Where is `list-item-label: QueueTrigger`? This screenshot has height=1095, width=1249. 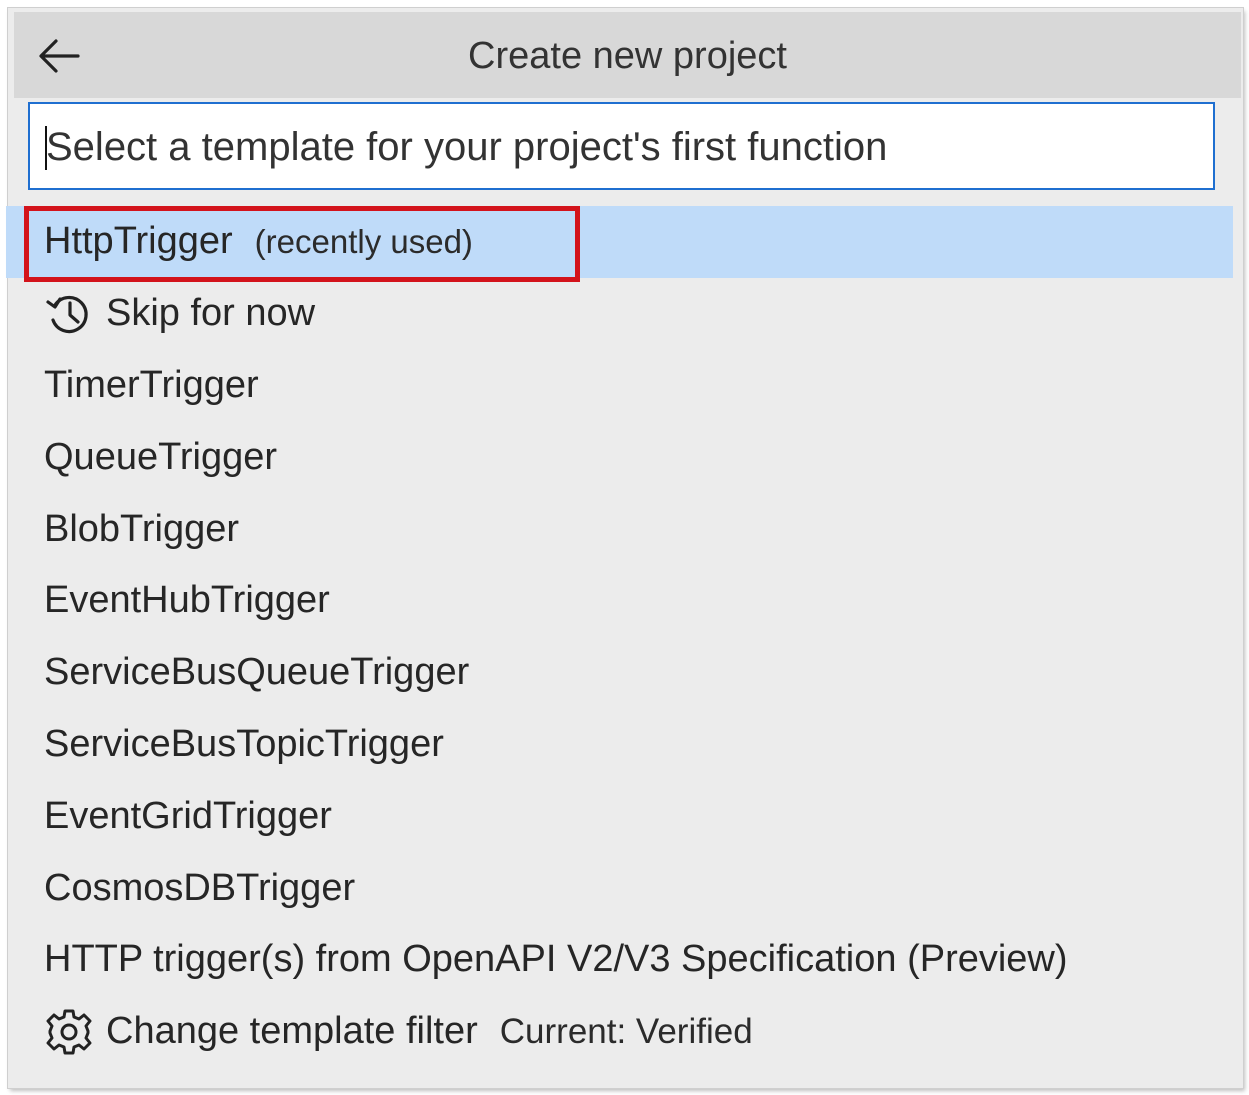 list-item-label: QueueTrigger is located at coordinates (161, 456).